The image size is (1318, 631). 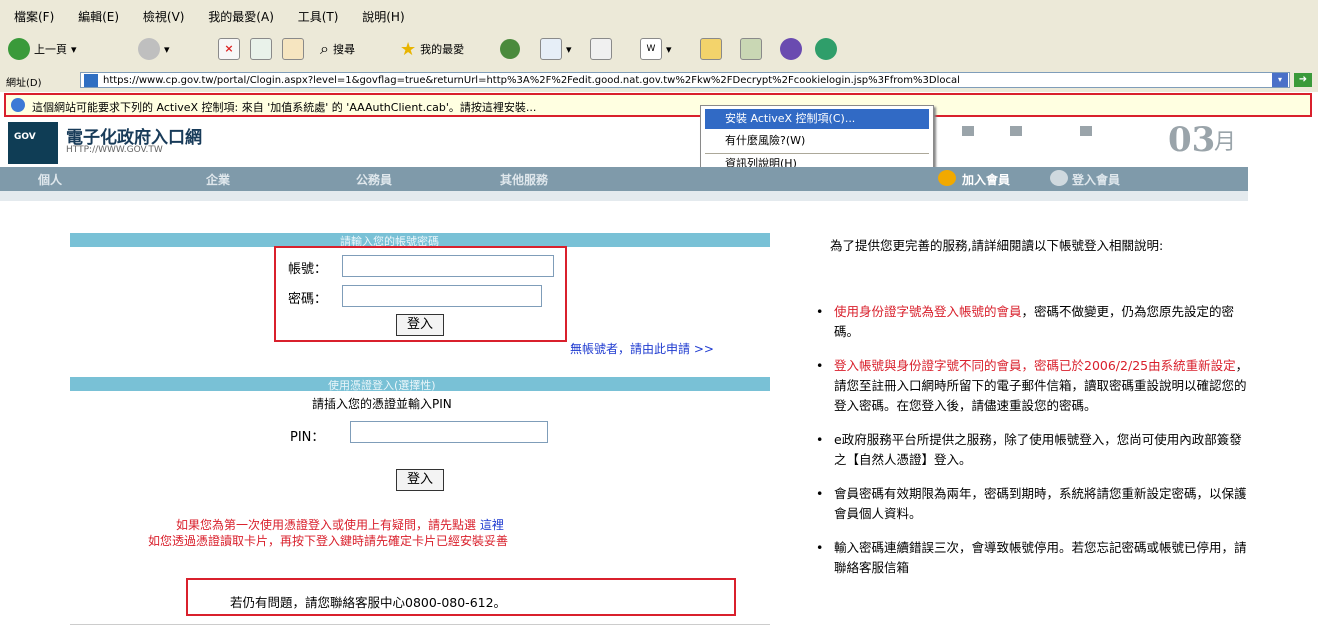 I want to click on login-member-icon, so click(x=1059, y=178).